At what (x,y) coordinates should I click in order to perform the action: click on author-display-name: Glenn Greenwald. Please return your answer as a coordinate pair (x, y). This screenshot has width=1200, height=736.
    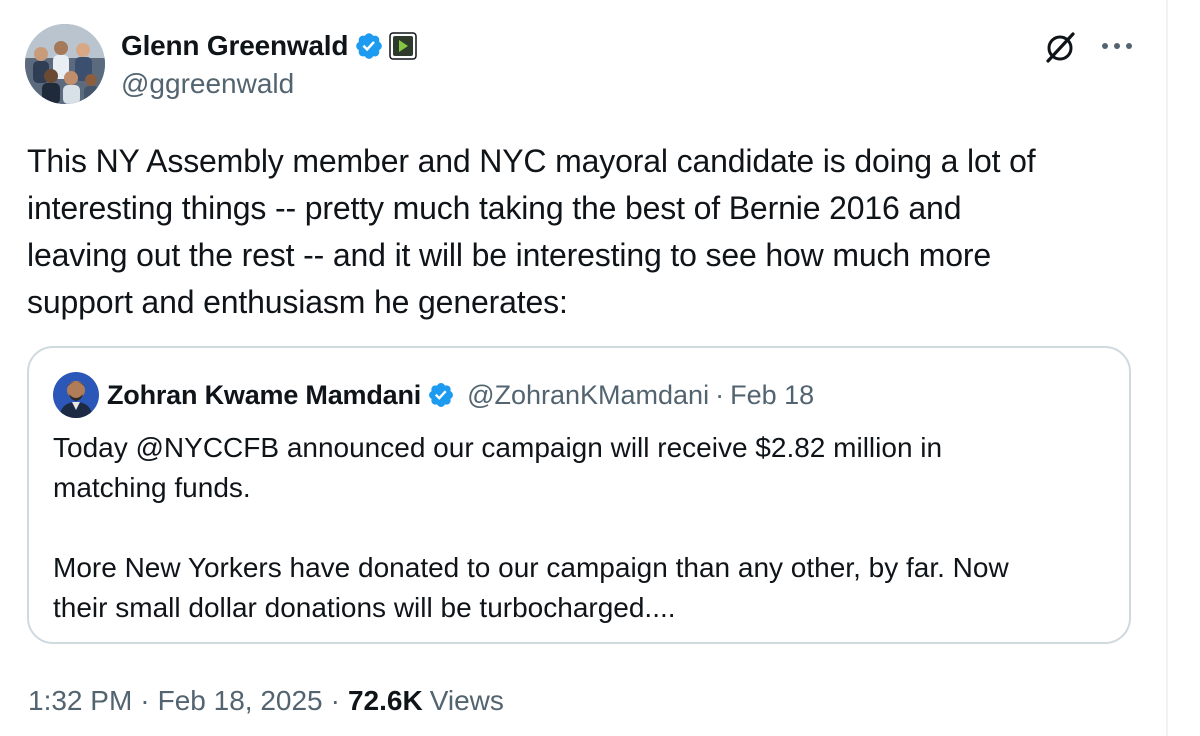
    Looking at the image, I should click on (234, 46).